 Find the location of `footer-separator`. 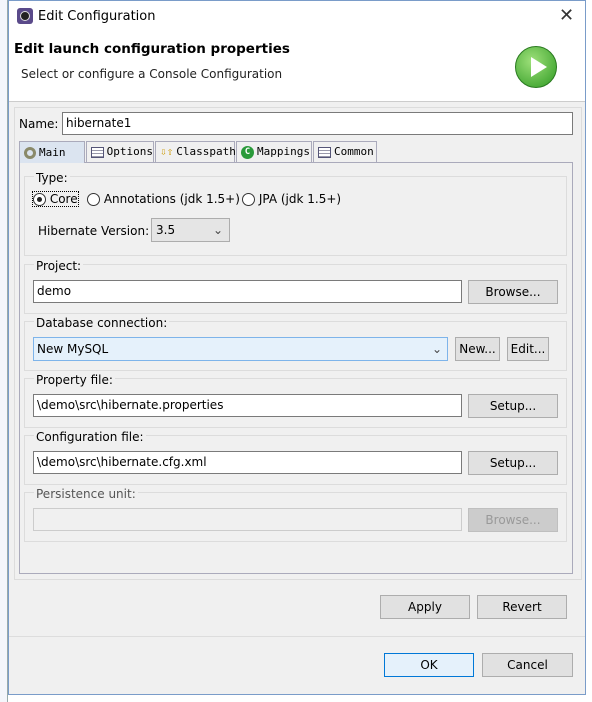

footer-separator is located at coordinates (297, 636).